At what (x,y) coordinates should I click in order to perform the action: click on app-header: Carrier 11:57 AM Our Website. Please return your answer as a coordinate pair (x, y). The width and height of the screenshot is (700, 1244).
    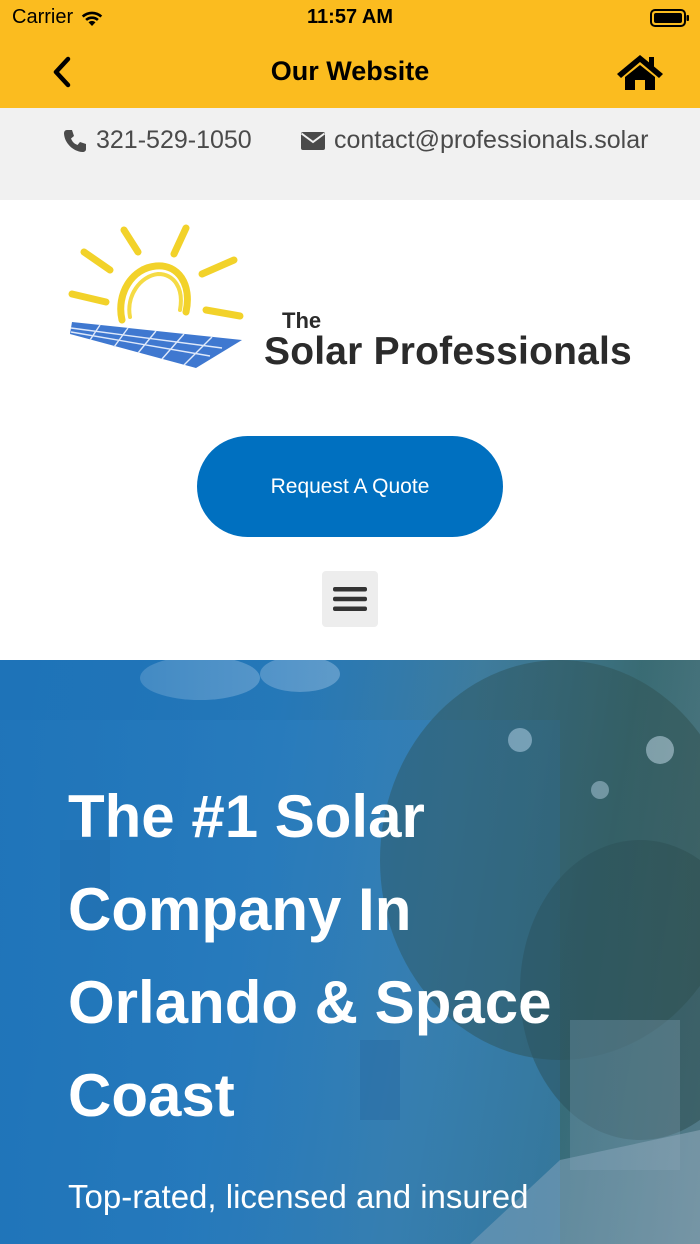
    Looking at the image, I should click on (350, 54).